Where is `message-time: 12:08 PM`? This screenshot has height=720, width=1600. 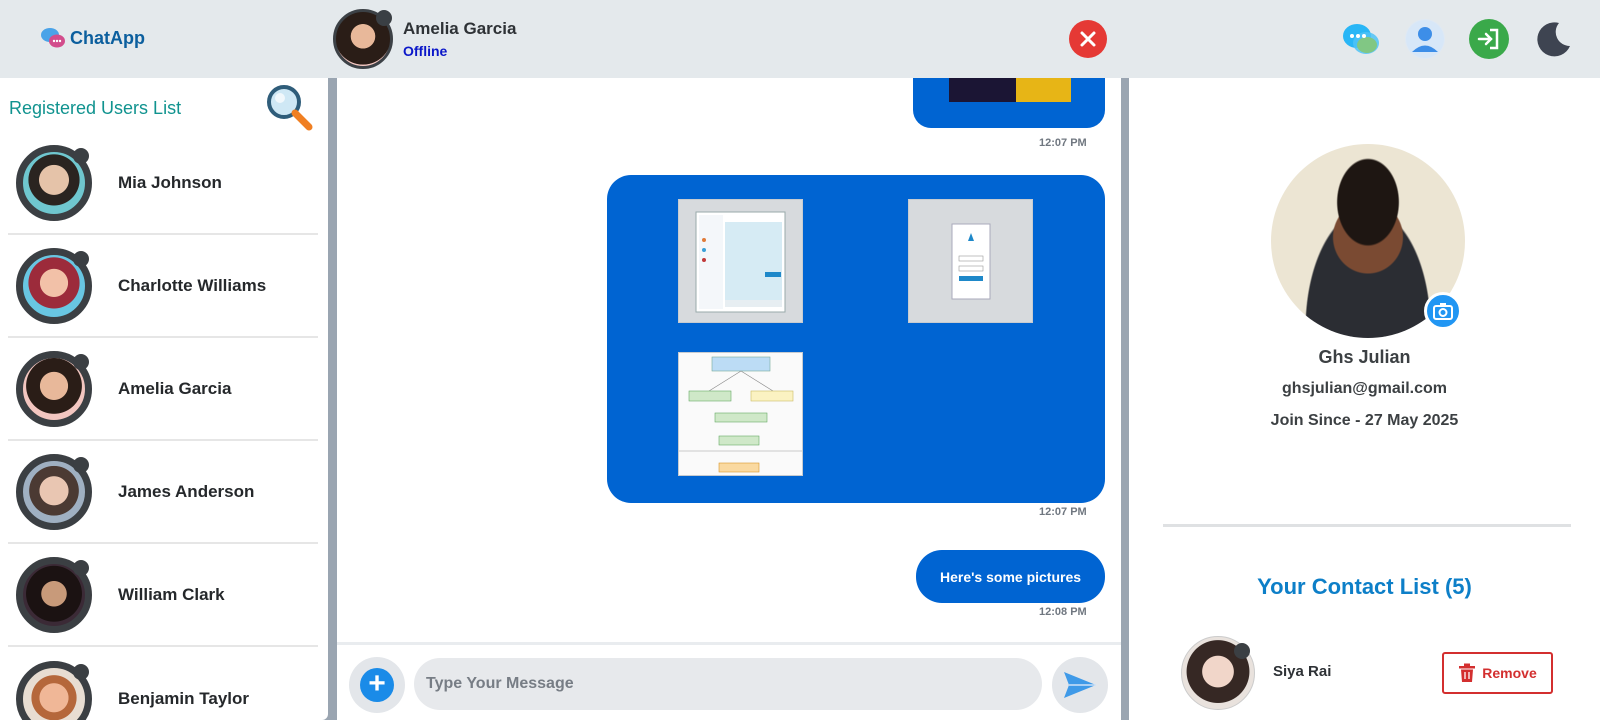
message-time: 12:08 PM is located at coordinates (1063, 612).